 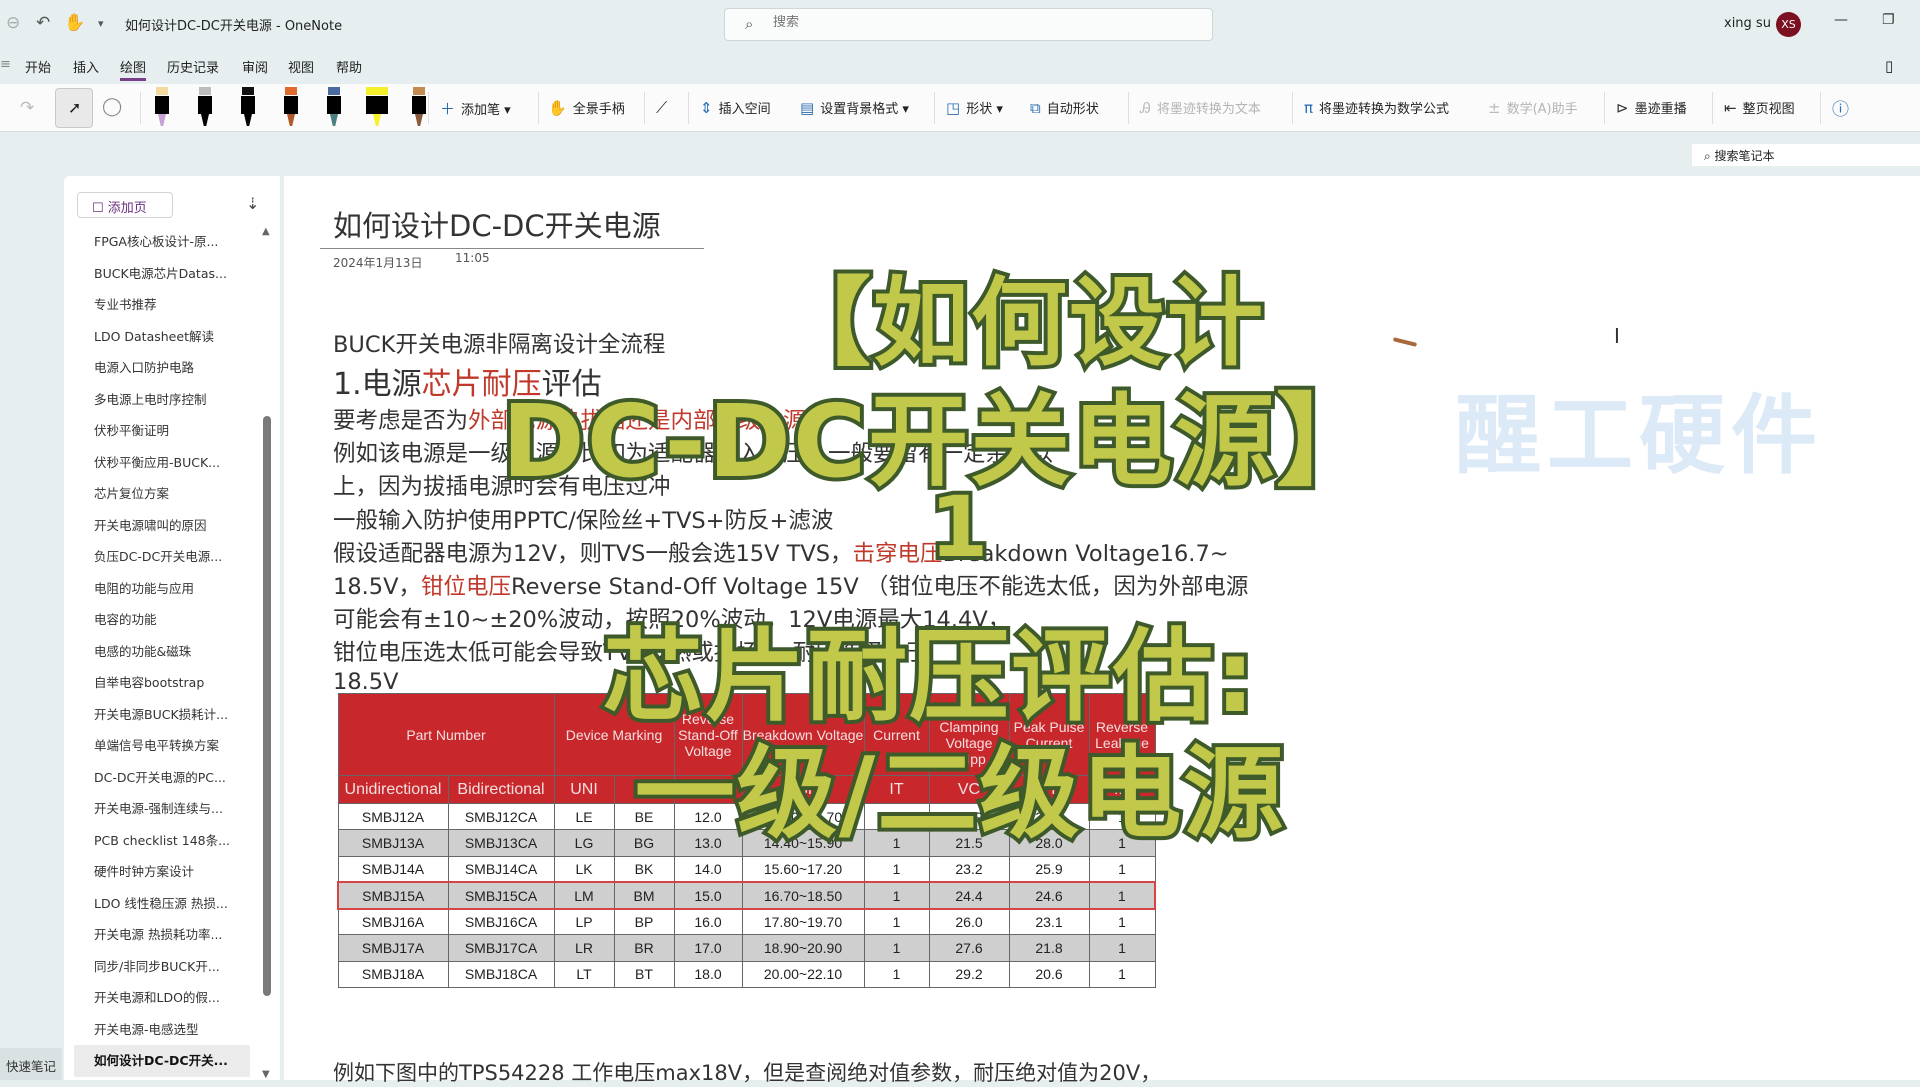 I want to click on note-subtitle: BUCK开关电源非隔离设计全流程, so click(x=499, y=343).